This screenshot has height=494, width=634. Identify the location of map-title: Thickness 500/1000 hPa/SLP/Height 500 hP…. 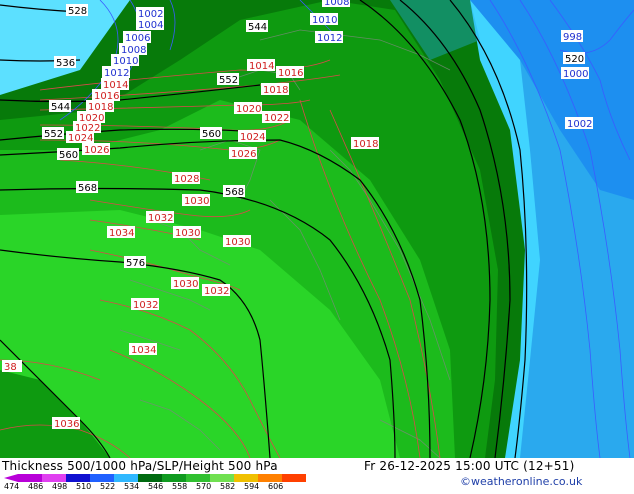
(140, 466).